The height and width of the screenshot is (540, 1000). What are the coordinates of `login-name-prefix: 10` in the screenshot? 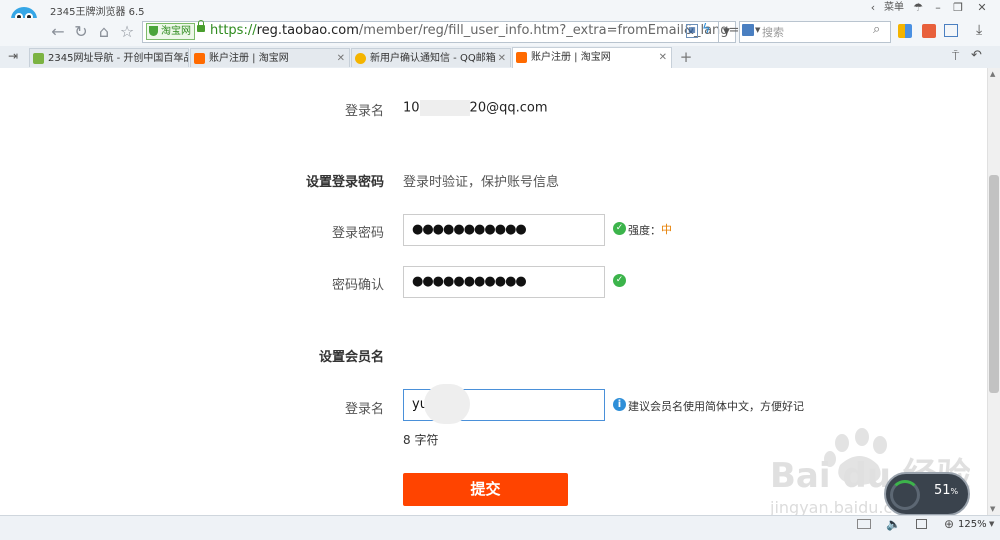 It's located at (411, 108).